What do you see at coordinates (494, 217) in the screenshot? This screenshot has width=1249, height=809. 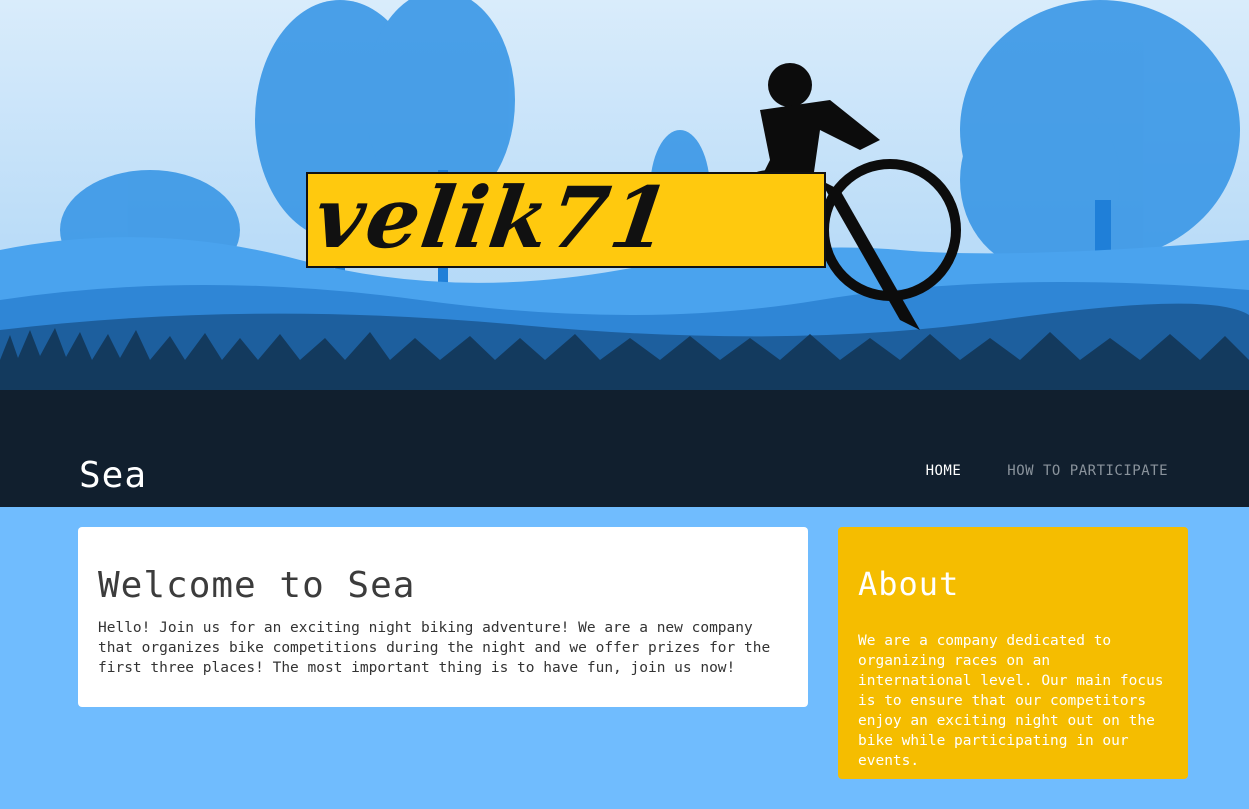 I see `logo-text: velik71` at bounding box center [494, 217].